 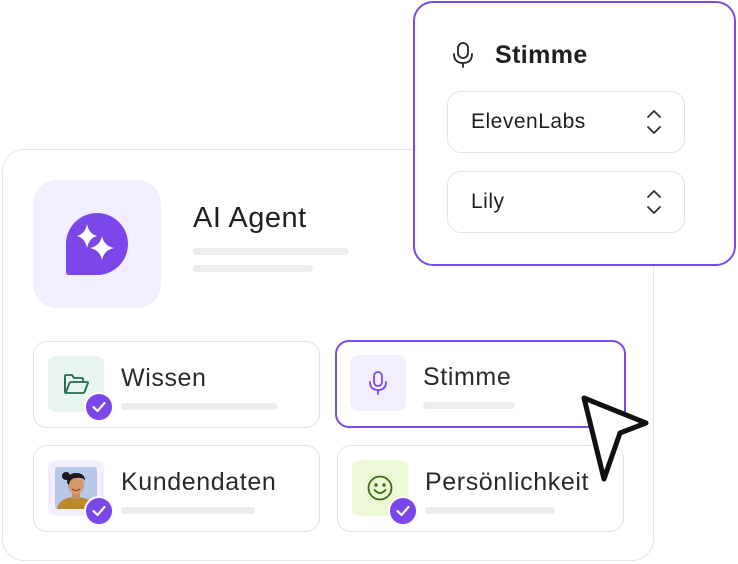 I want to click on tile-kundendaten: Kundendaten, so click(x=176, y=488).